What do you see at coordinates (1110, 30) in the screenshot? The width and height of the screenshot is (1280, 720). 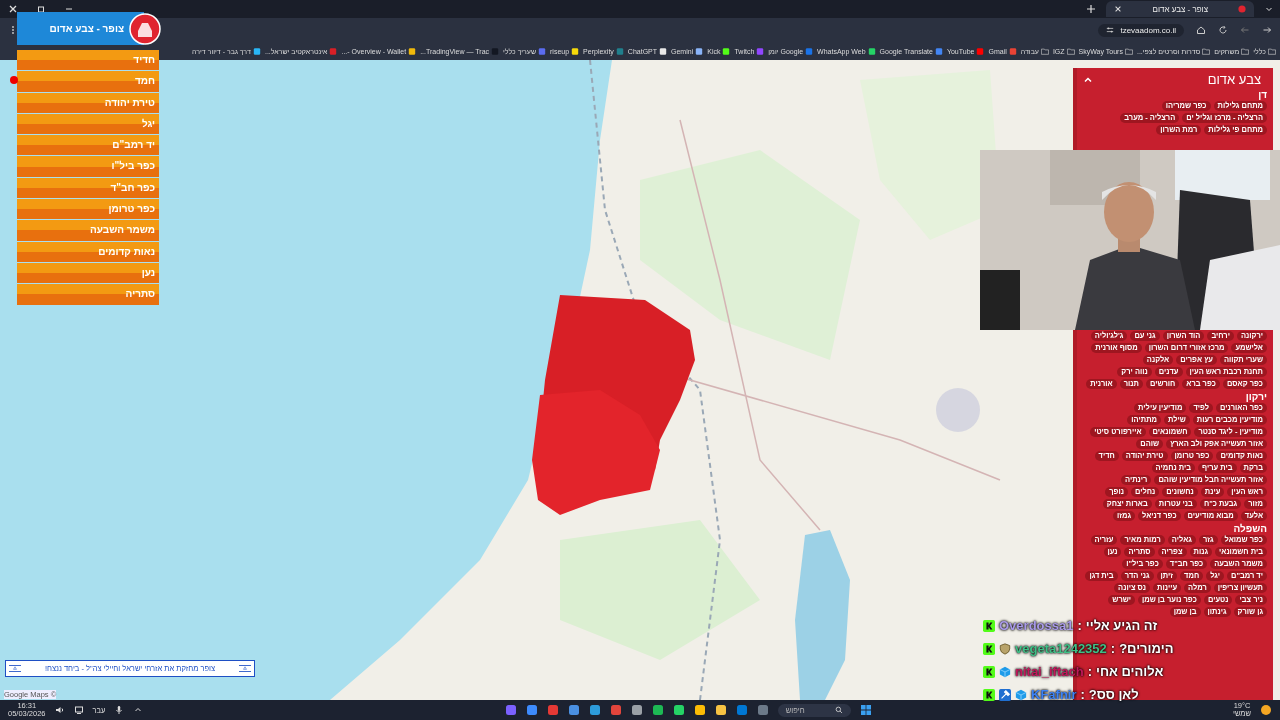 I see `settings-icon` at bounding box center [1110, 30].